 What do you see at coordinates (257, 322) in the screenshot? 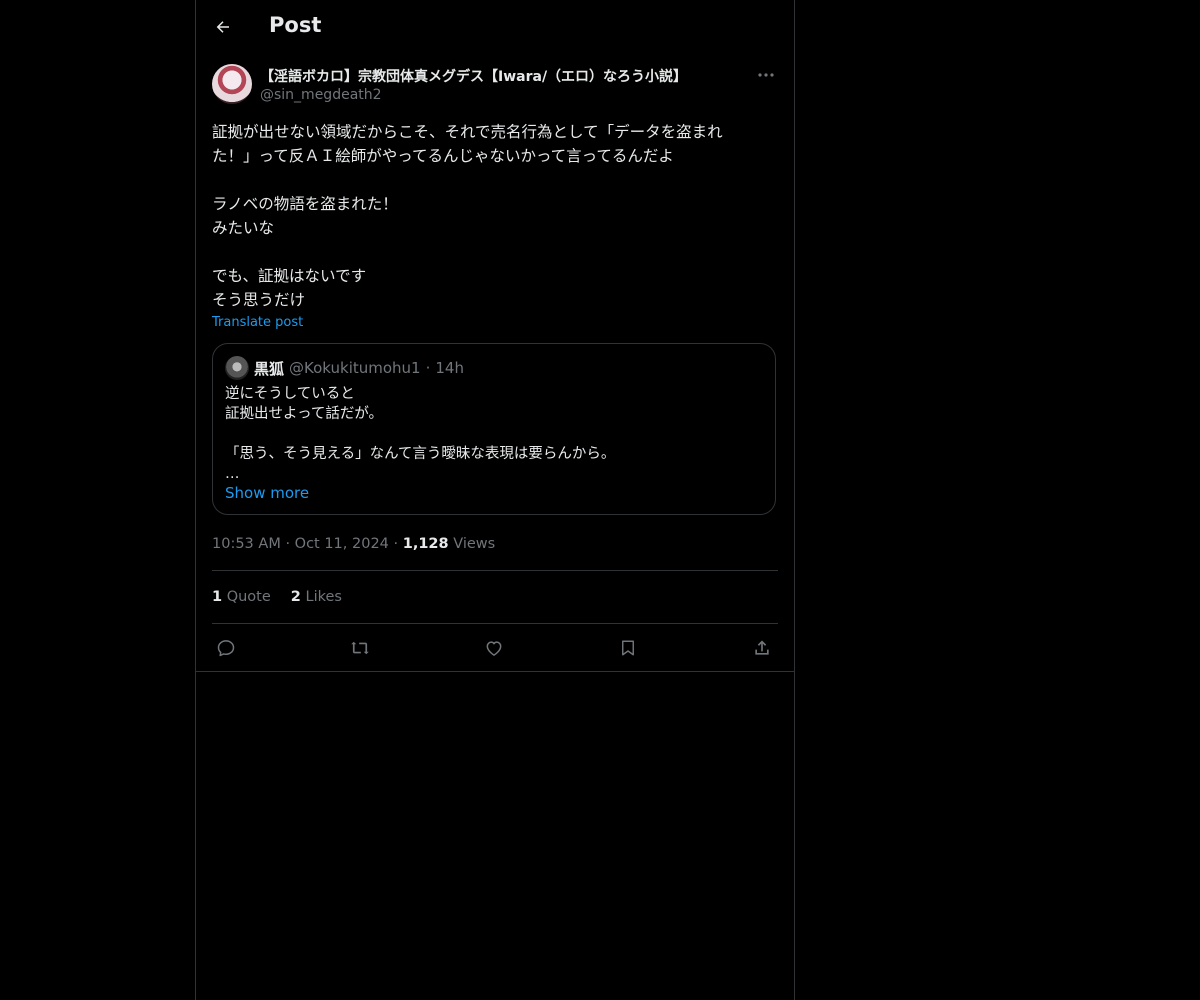
I see `translate-post-link: Translate post` at bounding box center [257, 322].